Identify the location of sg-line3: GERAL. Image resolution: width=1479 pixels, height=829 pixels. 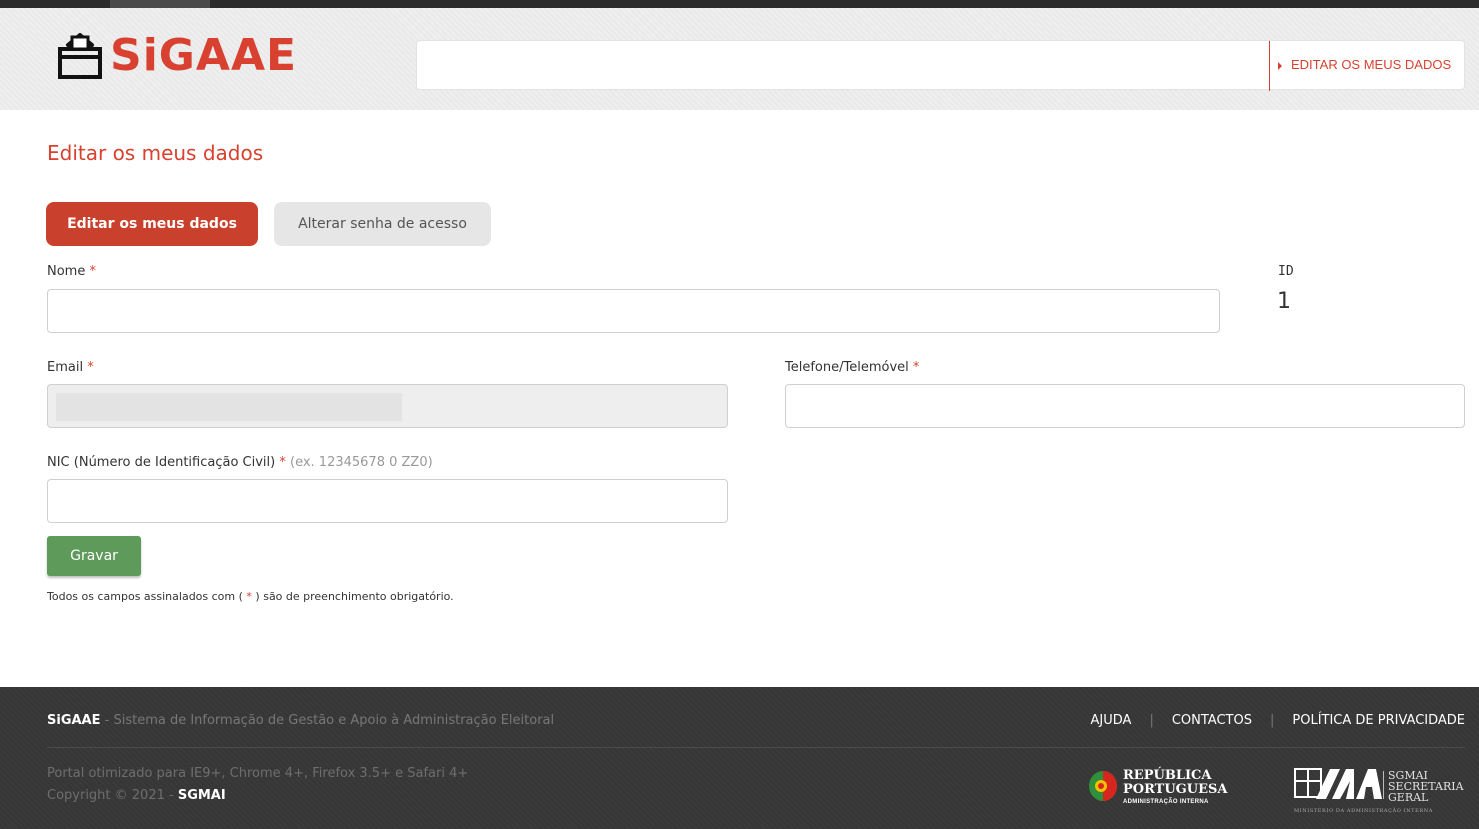
(1408, 797).